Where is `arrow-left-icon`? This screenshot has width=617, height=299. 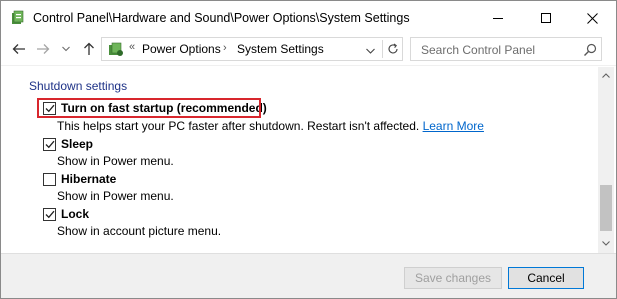
arrow-left-icon is located at coordinates (18, 49).